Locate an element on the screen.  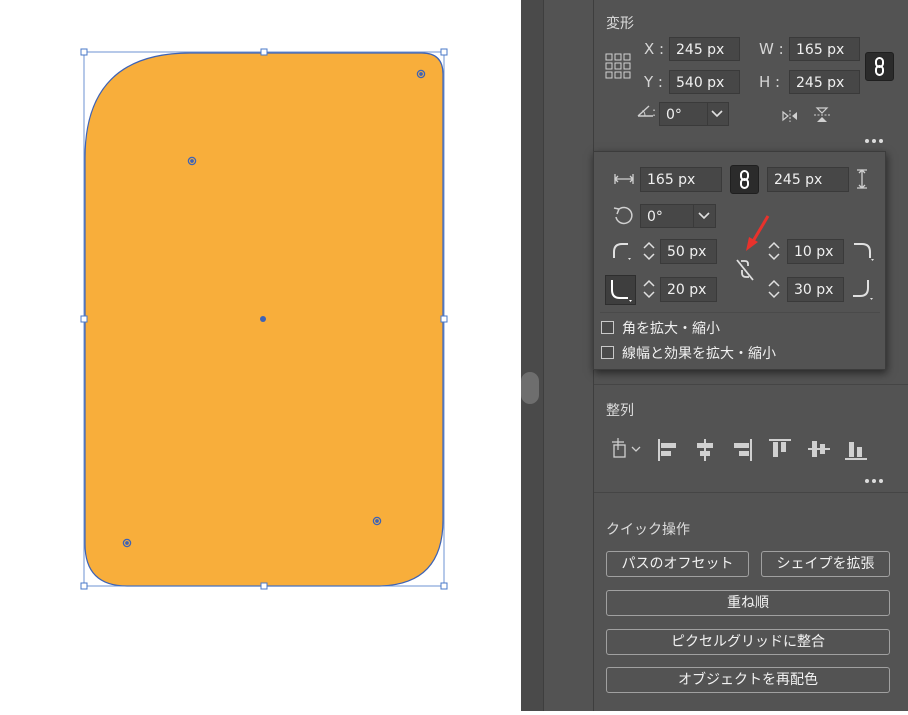
more-align-options-icon is located at coordinates (874, 481).